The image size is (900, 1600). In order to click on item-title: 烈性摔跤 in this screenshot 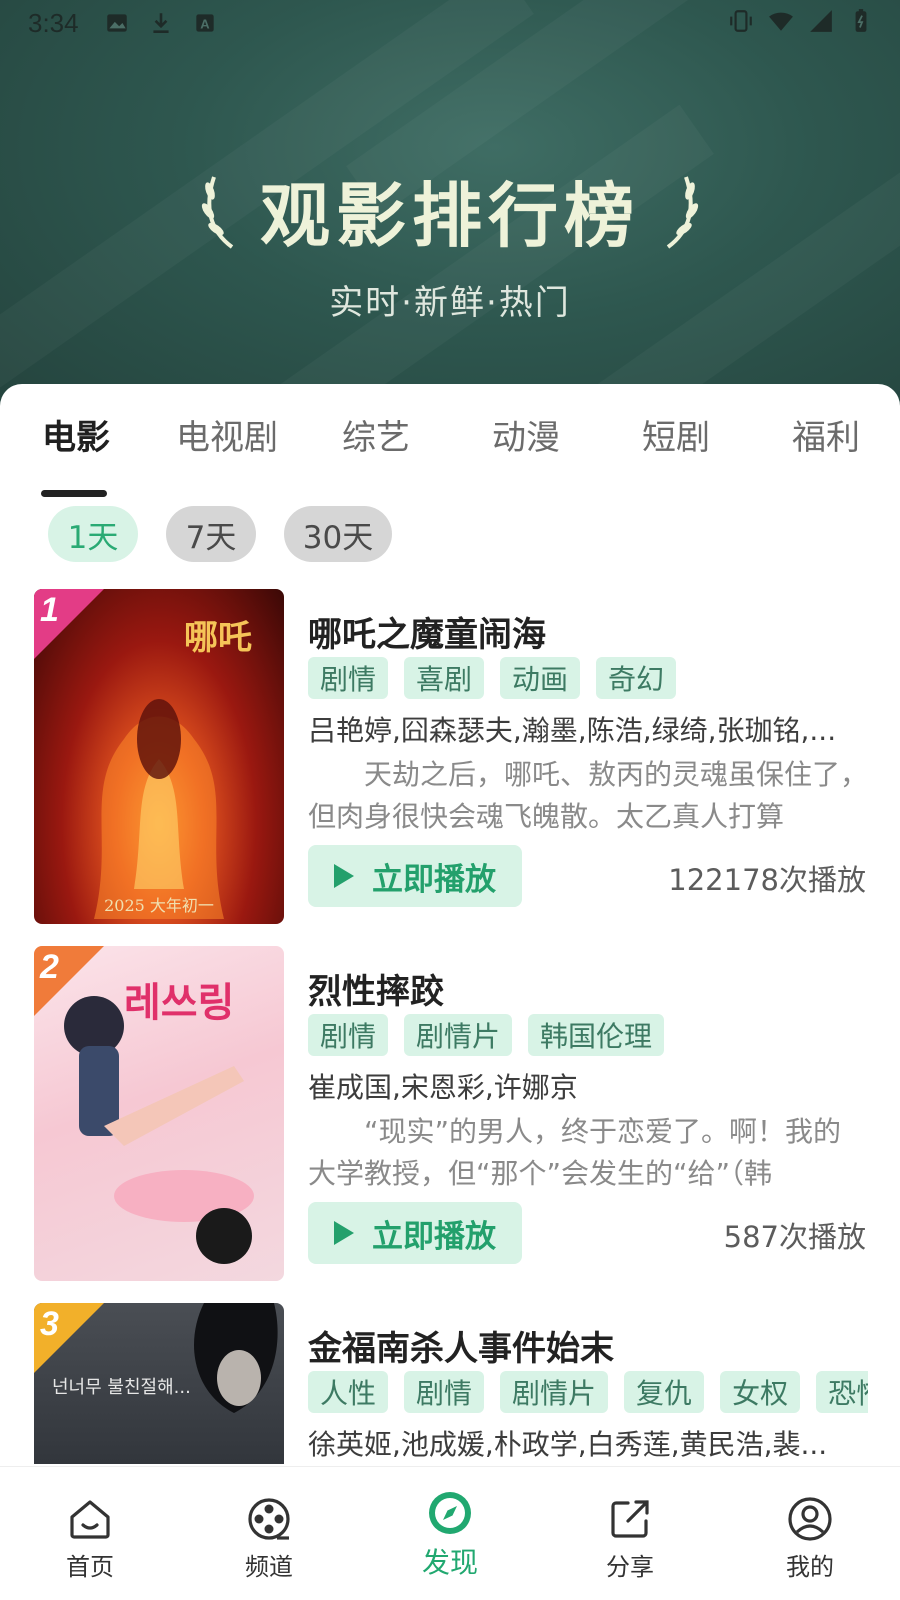, I will do `click(376, 988)`.